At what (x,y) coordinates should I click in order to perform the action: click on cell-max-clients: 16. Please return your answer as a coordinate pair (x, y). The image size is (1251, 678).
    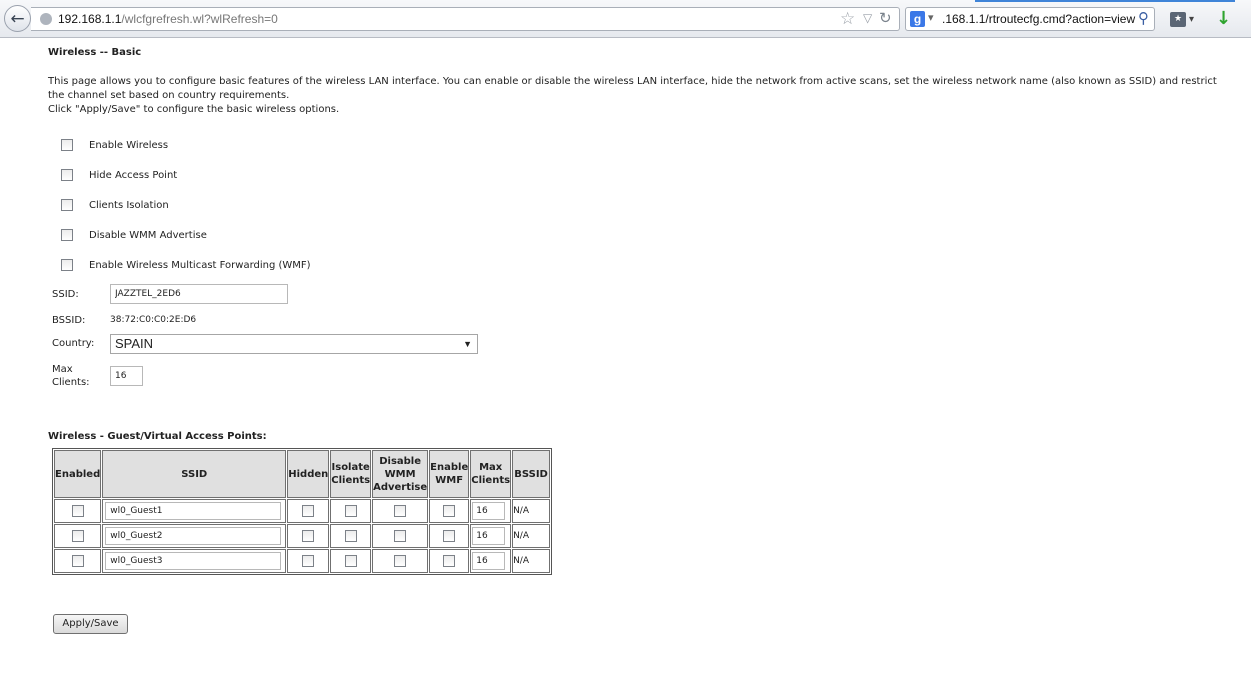
    Looking at the image, I should click on (491, 536).